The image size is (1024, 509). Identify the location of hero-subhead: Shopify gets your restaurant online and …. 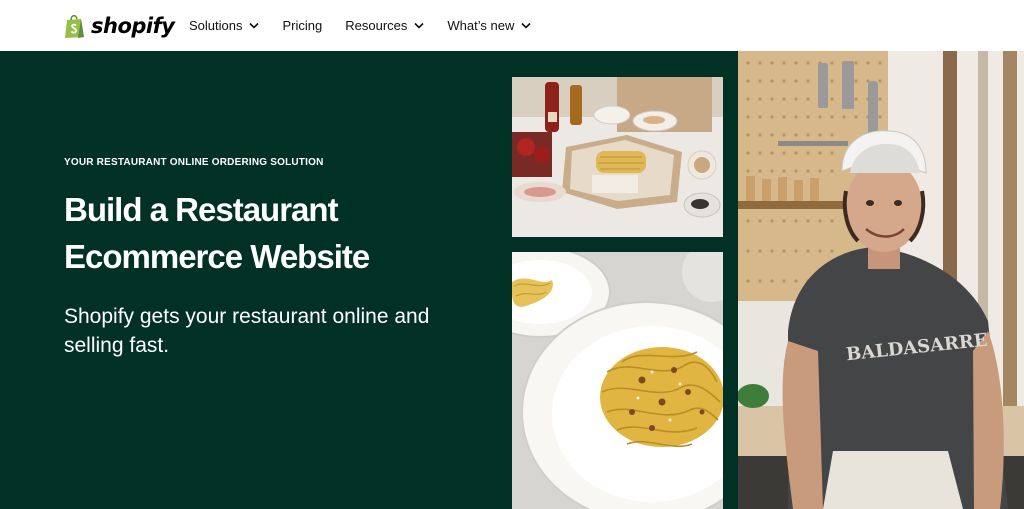
(247, 331).